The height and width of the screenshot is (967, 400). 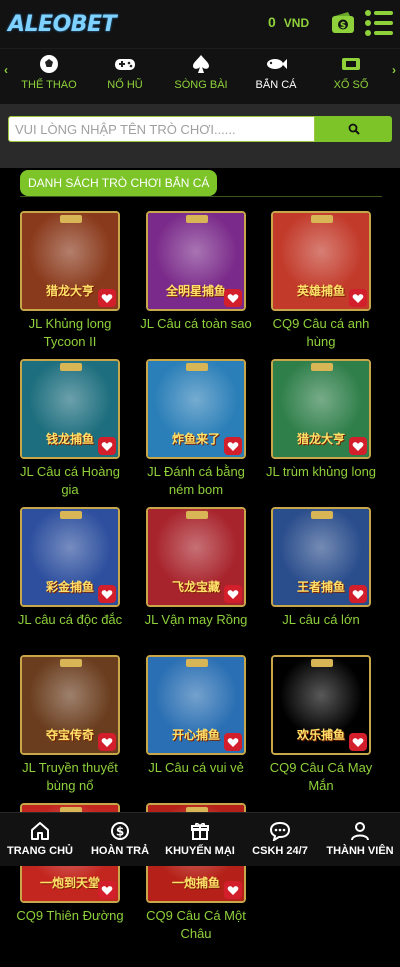 What do you see at coordinates (70, 409) in the screenshot?
I see `game-thumbnail: 钱龙捕鱼` at bounding box center [70, 409].